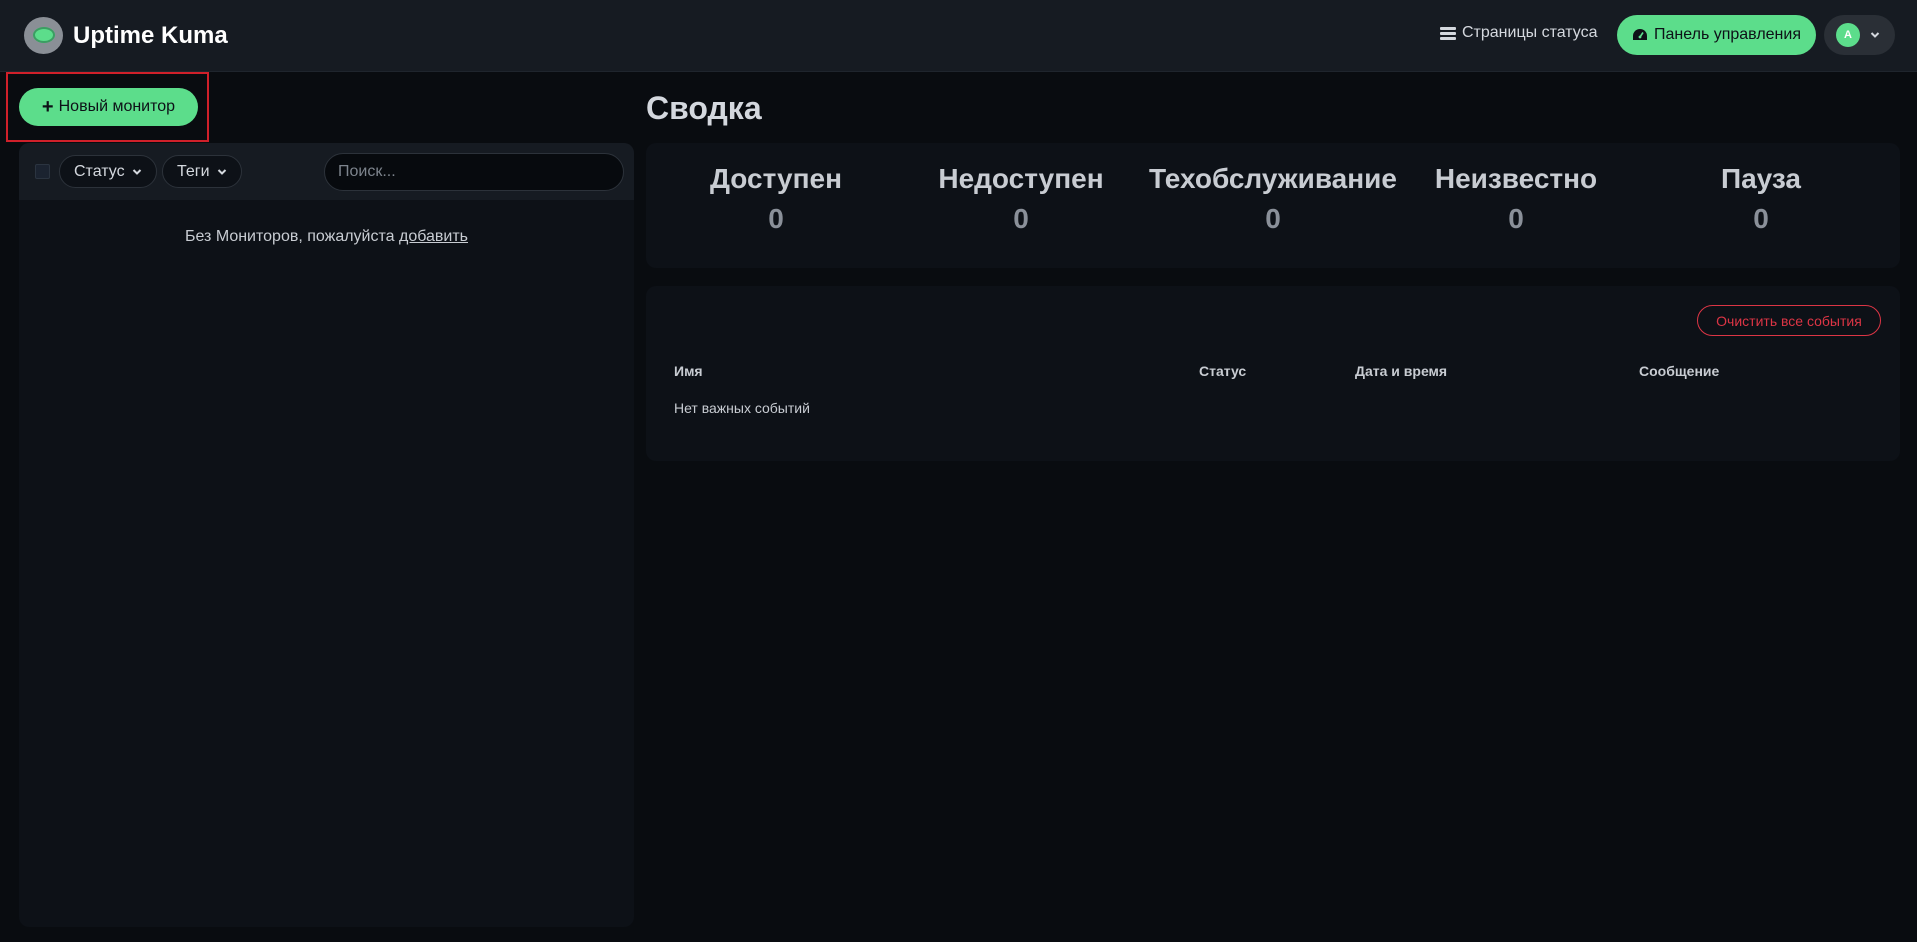  I want to click on stat-unknown: Неизвестно 0, so click(1516, 199).